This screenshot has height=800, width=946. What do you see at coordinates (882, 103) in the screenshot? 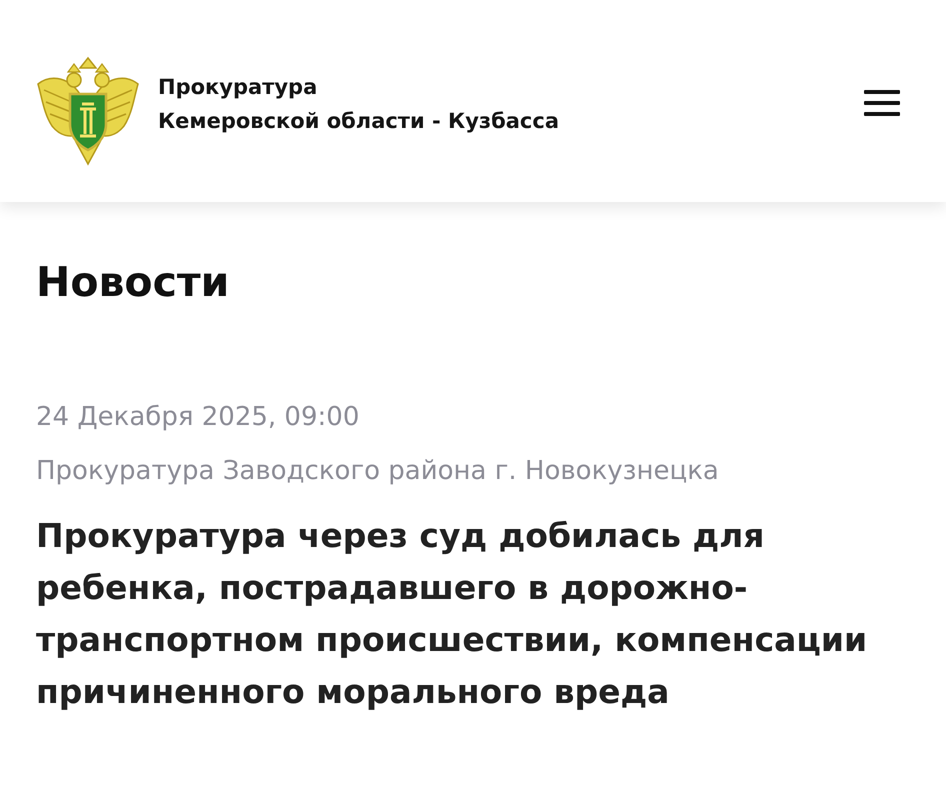
I see `menu-icon` at bounding box center [882, 103].